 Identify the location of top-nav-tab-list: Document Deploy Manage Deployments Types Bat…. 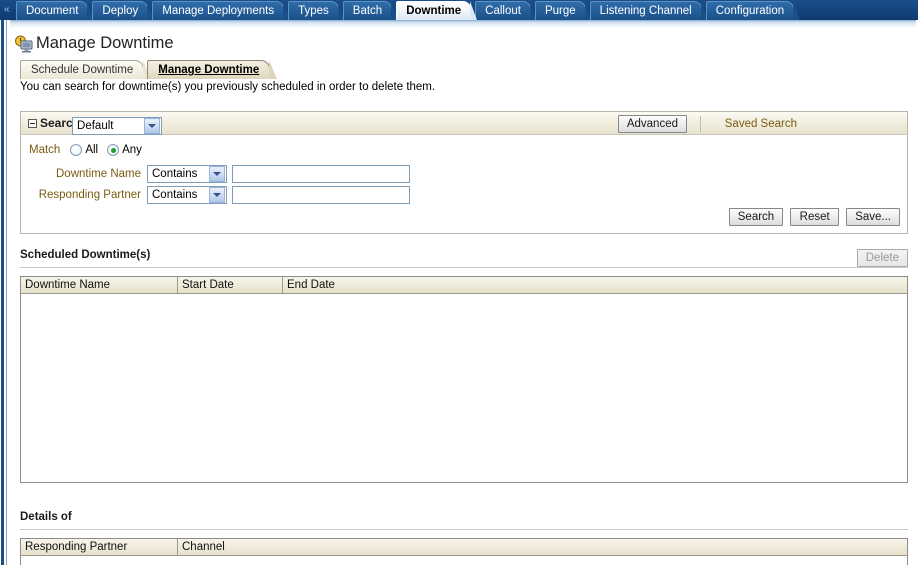
(408, 10).